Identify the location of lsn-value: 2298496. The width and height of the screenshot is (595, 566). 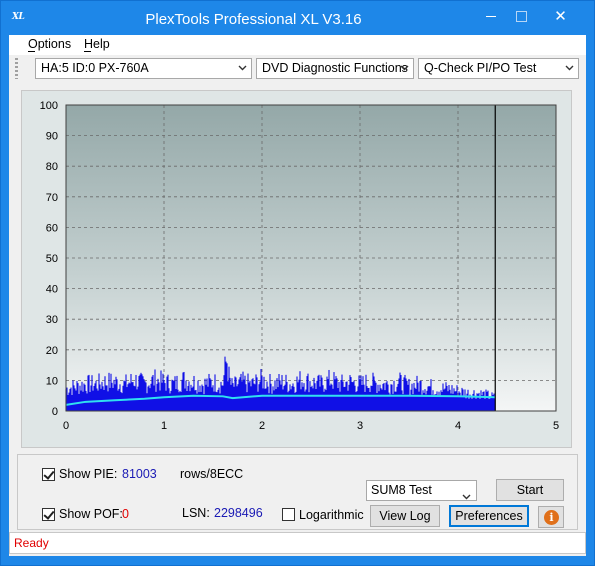
(238, 513).